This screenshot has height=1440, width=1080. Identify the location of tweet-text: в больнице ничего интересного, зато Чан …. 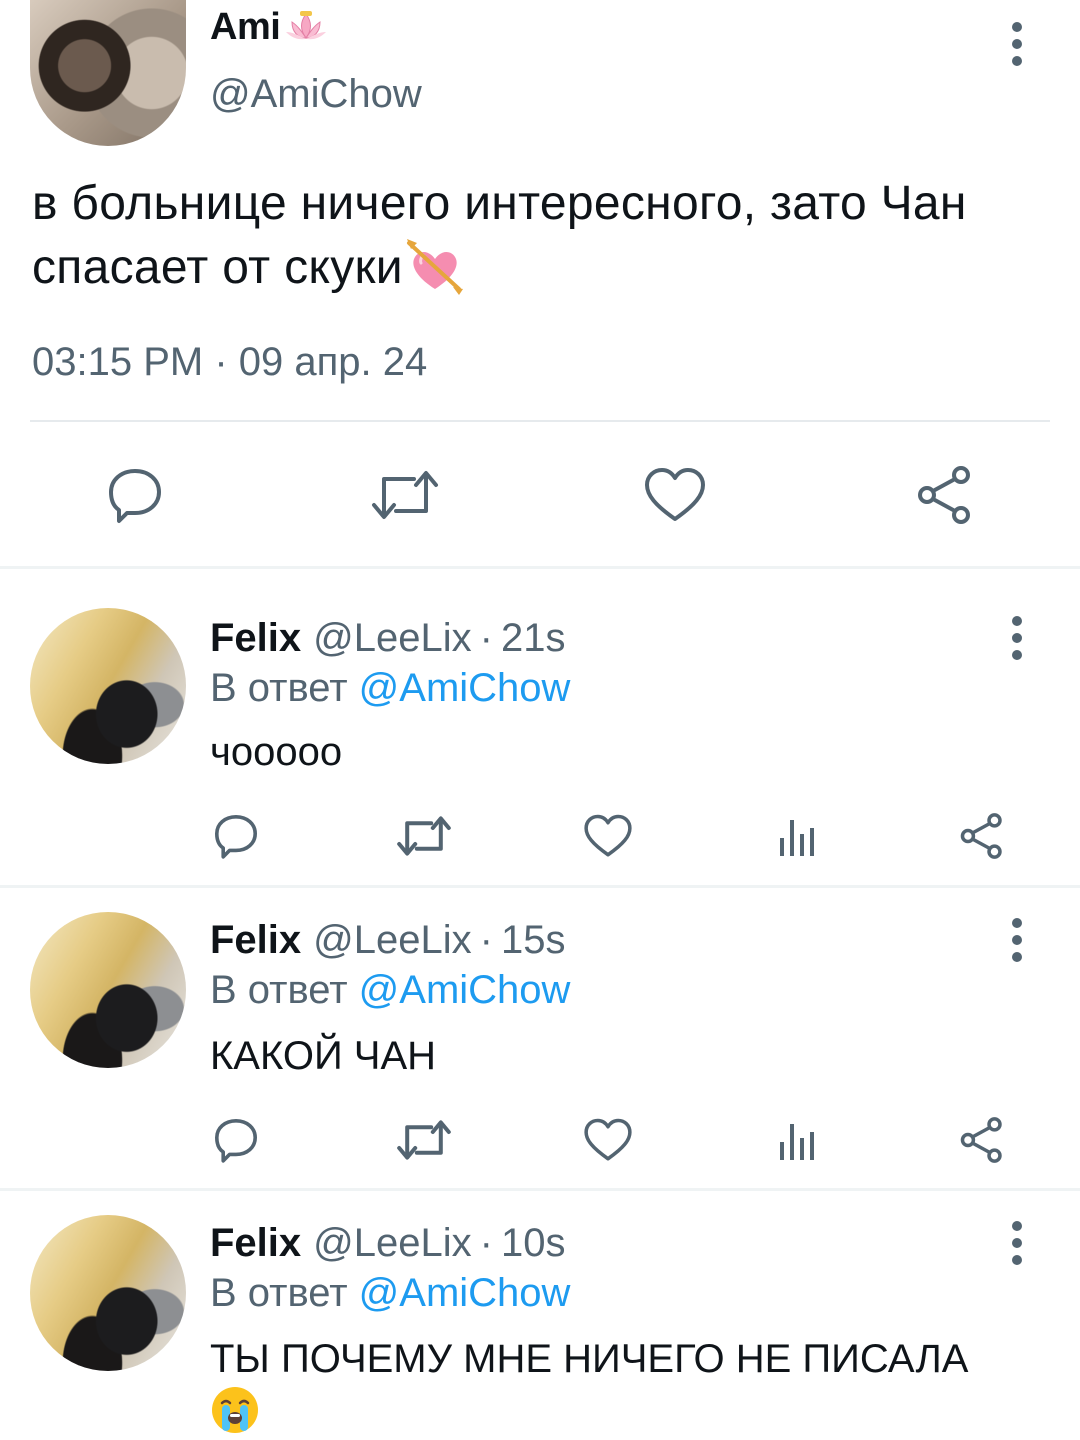
(537, 236).